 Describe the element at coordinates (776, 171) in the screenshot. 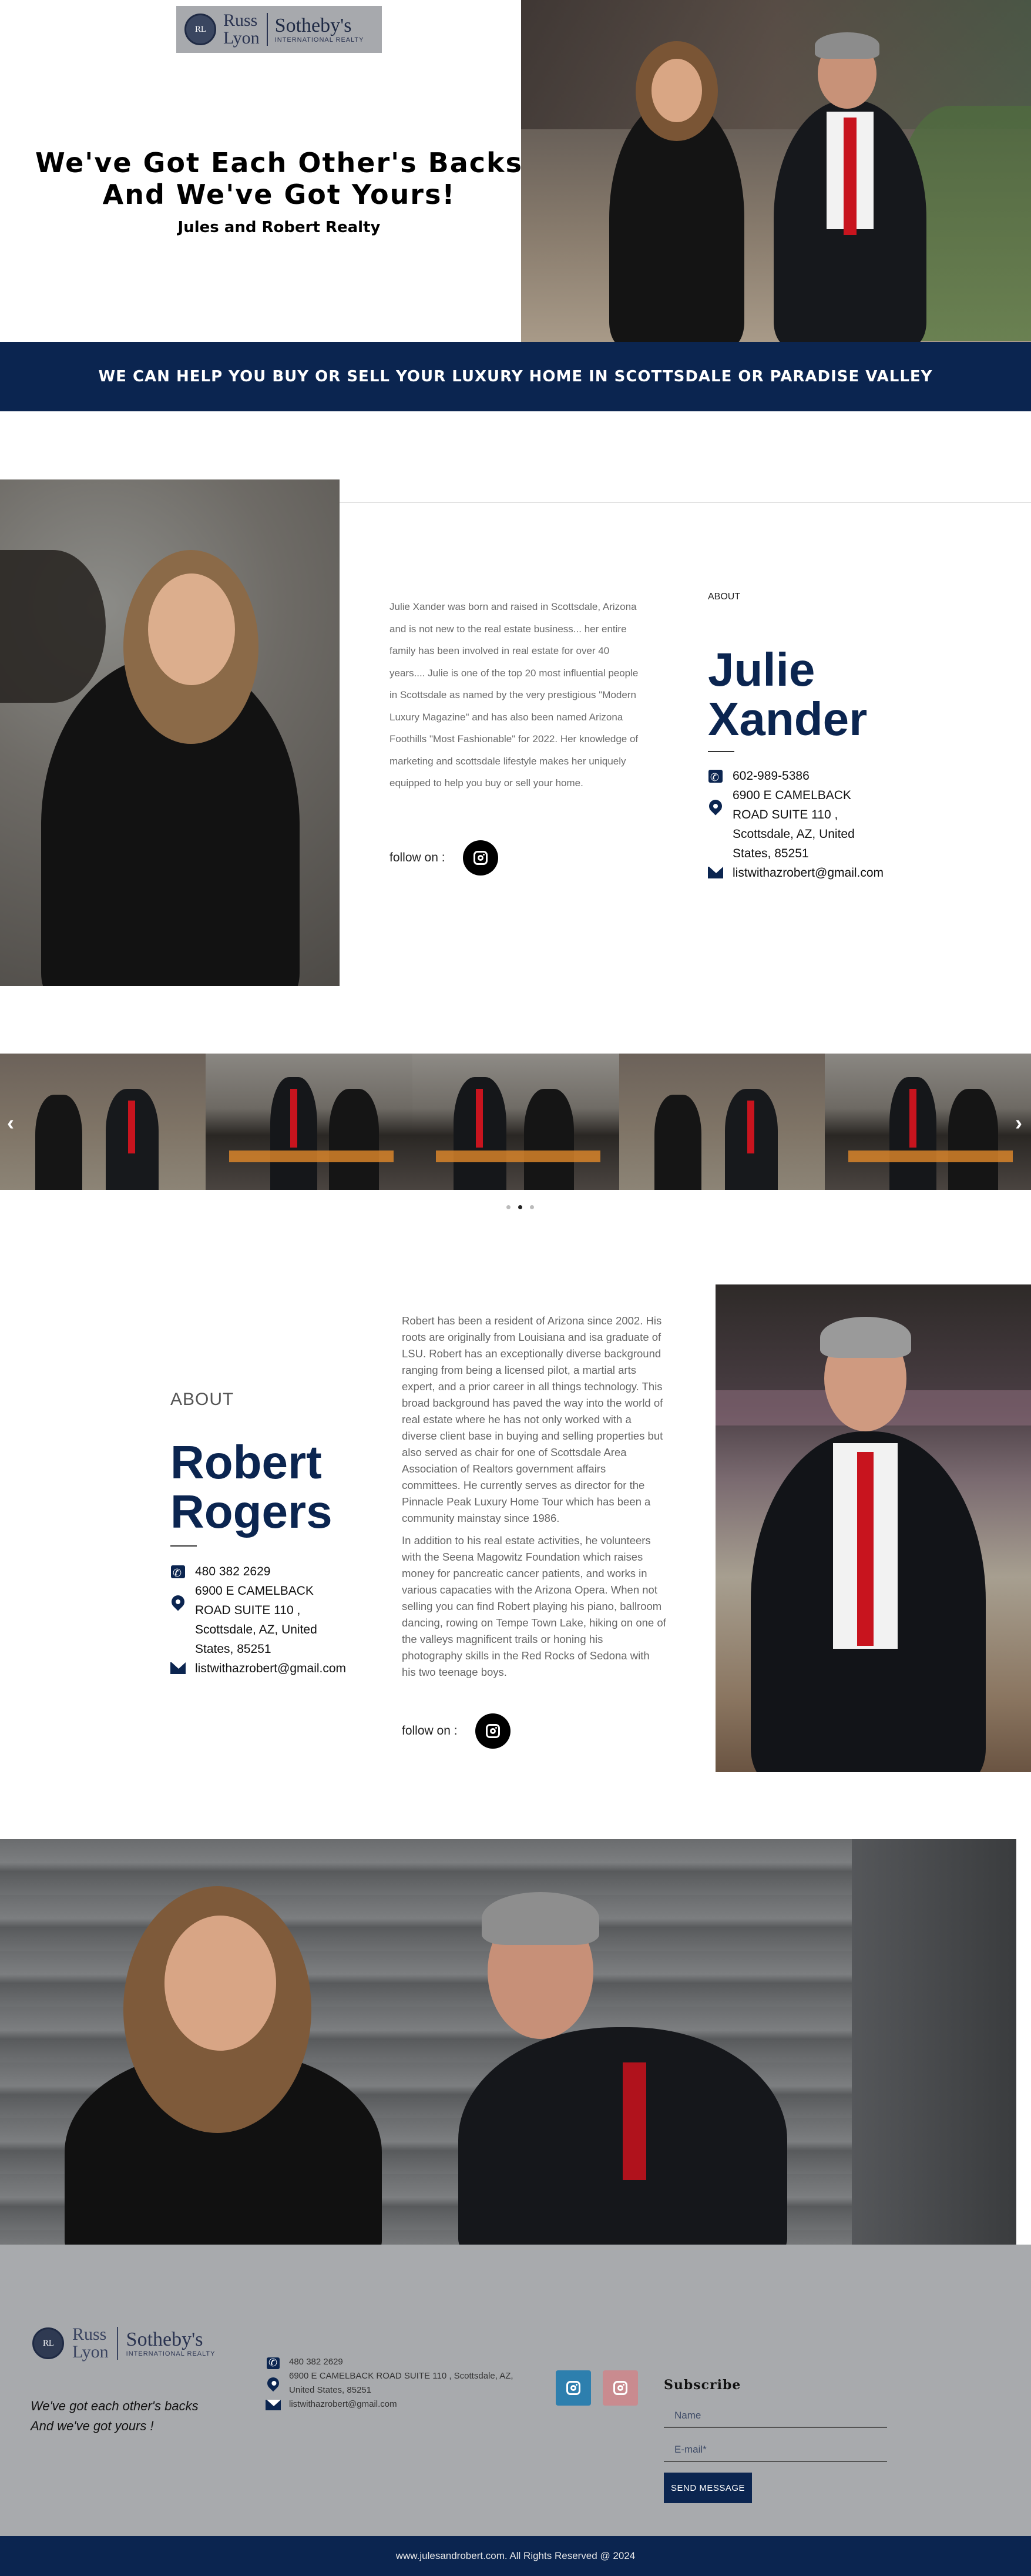

I see `hero-photo` at that location.